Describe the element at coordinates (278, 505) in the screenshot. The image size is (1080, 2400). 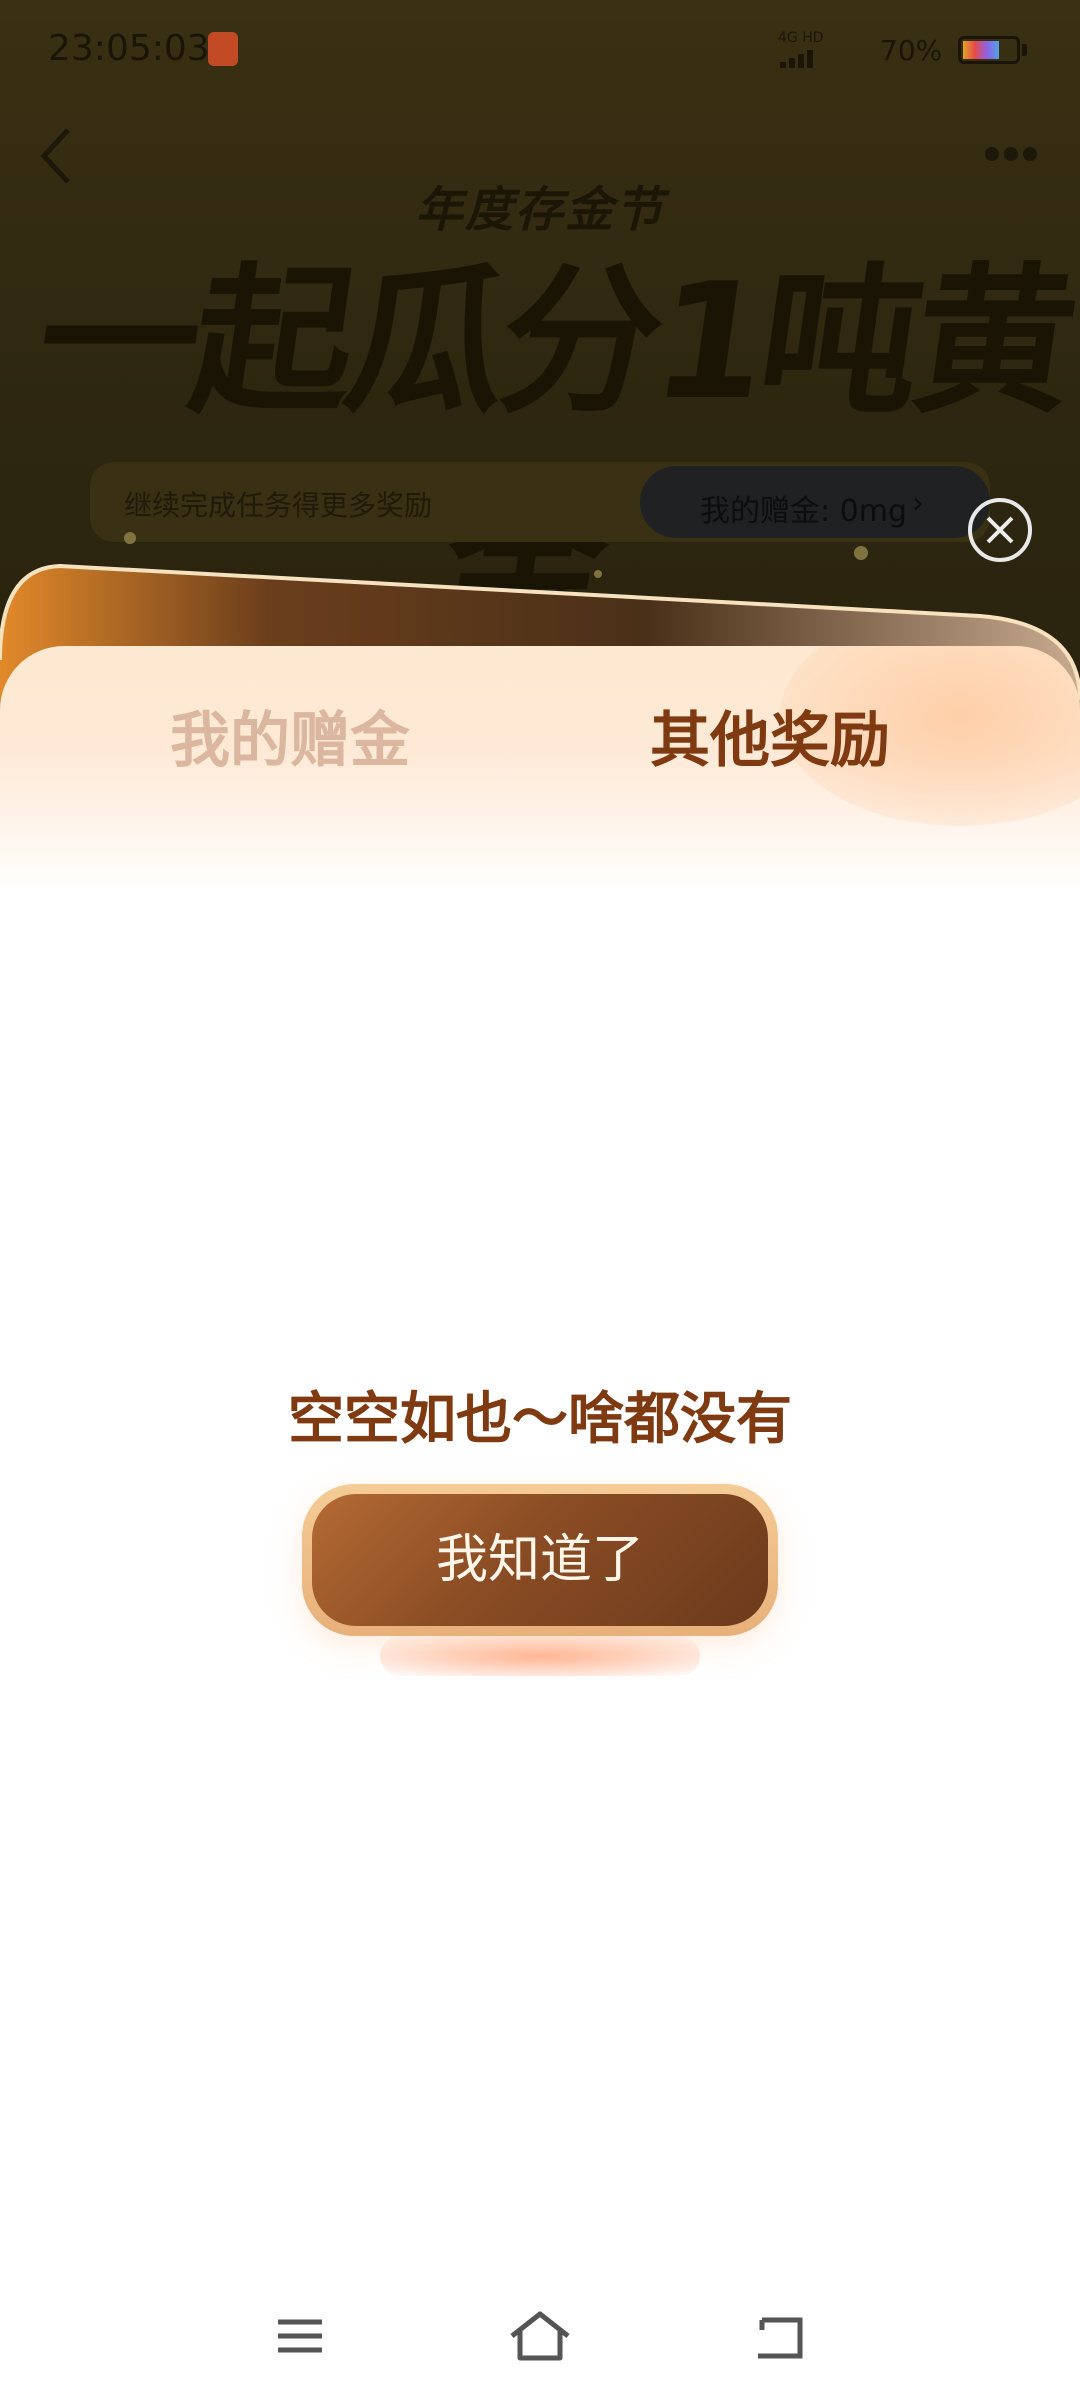
I see `task-hint-text: 继续完成任务得更多奖励` at that location.